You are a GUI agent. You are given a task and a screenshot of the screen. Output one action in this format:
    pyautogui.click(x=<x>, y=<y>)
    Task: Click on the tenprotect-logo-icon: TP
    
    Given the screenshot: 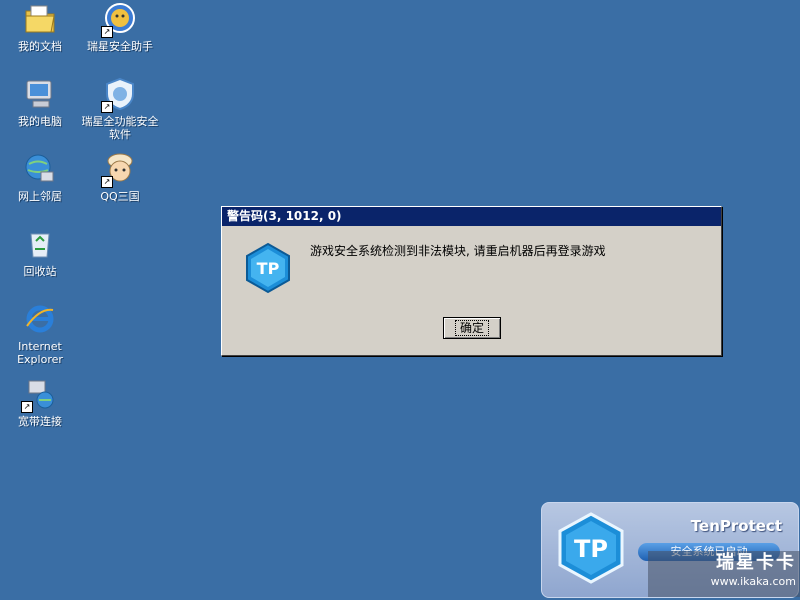 What is the action you would take?
    pyautogui.click(x=591, y=548)
    